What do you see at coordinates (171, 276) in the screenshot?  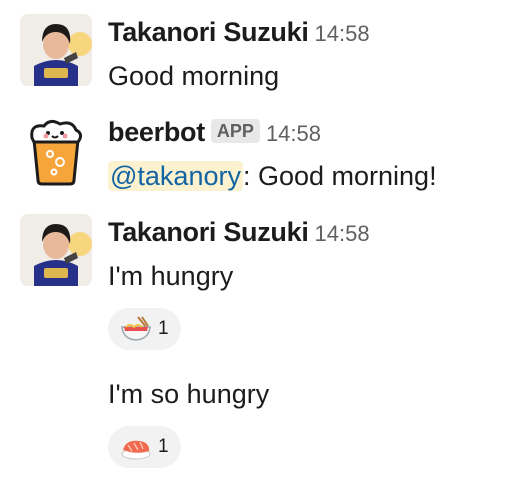 I see `message-text: I'm hungry` at bounding box center [171, 276].